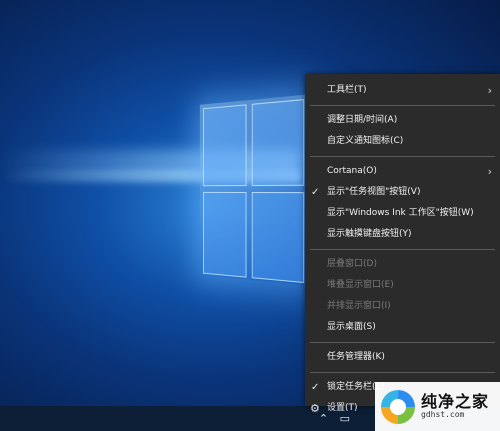 The width and height of the screenshot is (500, 431). I want to click on menu-item-label: 显示"Windows Ink 工作区"按钮(W), so click(400, 213).